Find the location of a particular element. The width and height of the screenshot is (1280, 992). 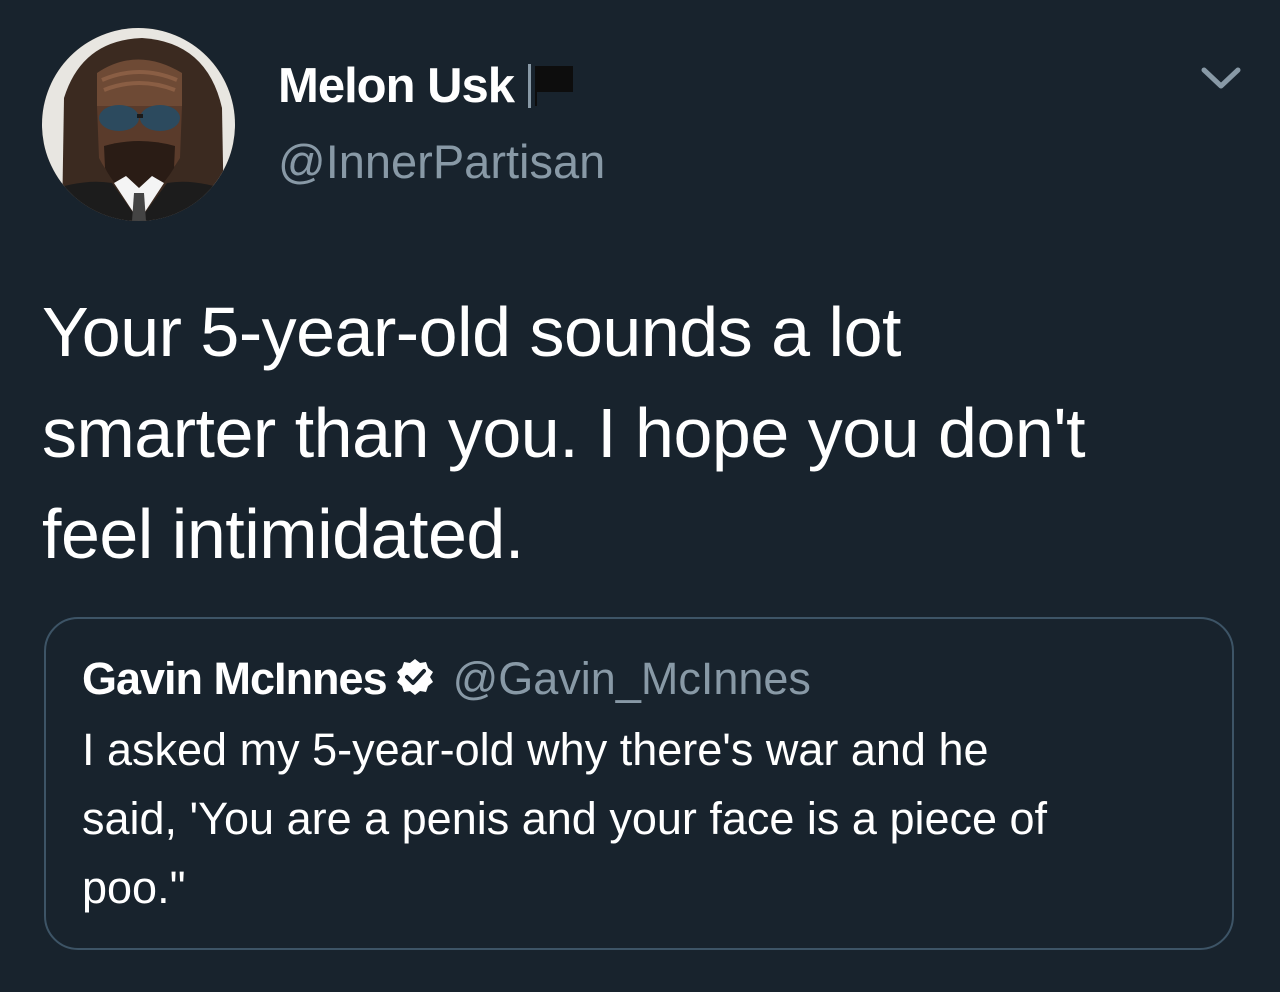

author-display-name: Melon Usk is located at coordinates (396, 86).